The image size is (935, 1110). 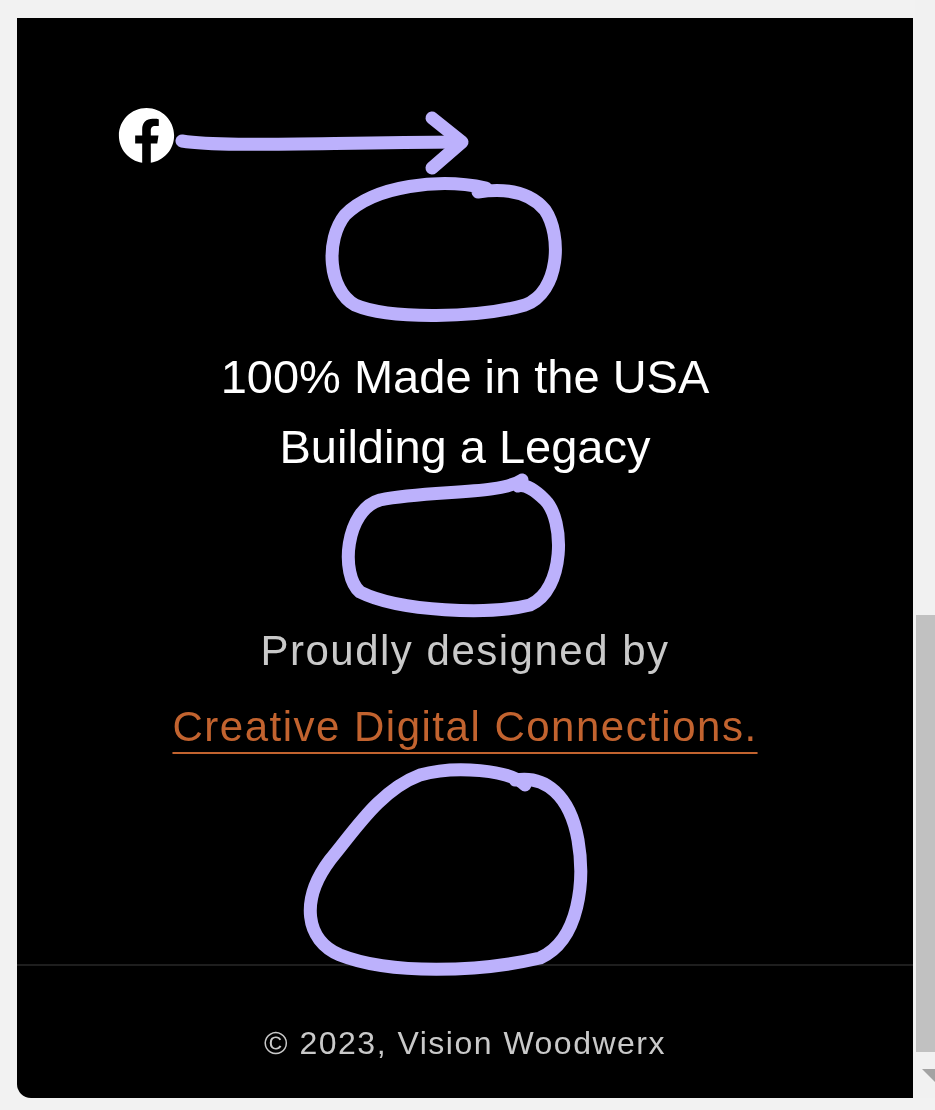 I want to click on heading-line: 100% Made in the USA, so click(x=465, y=377).